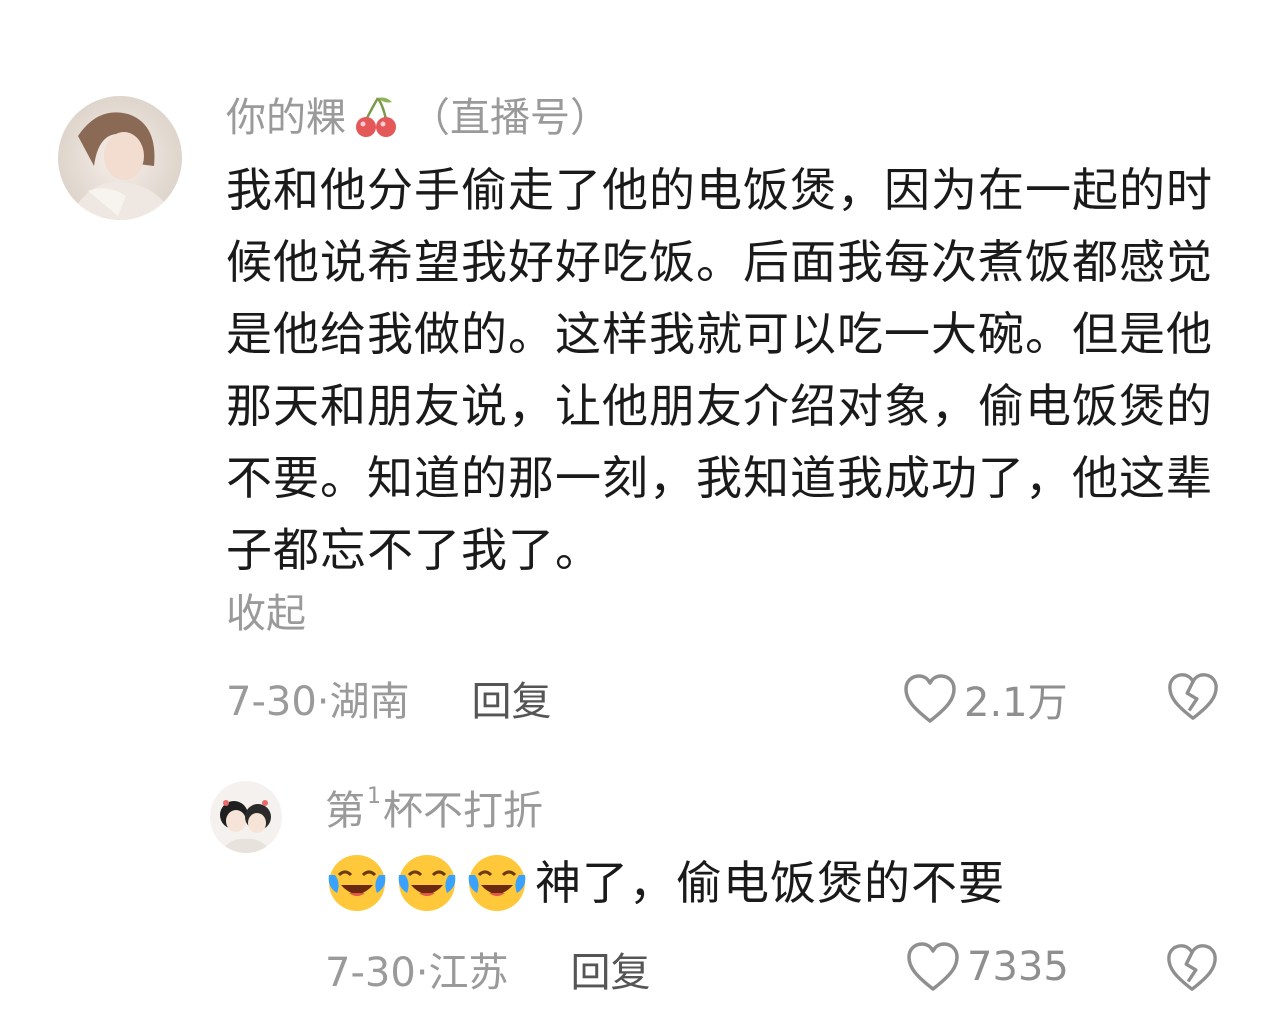 The width and height of the screenshot is (1280, 1030). What do you see at coordinates (463, 811) in the screenshot?
I see `username-suffix: 杯不打折` at bounding box center [463, 811].